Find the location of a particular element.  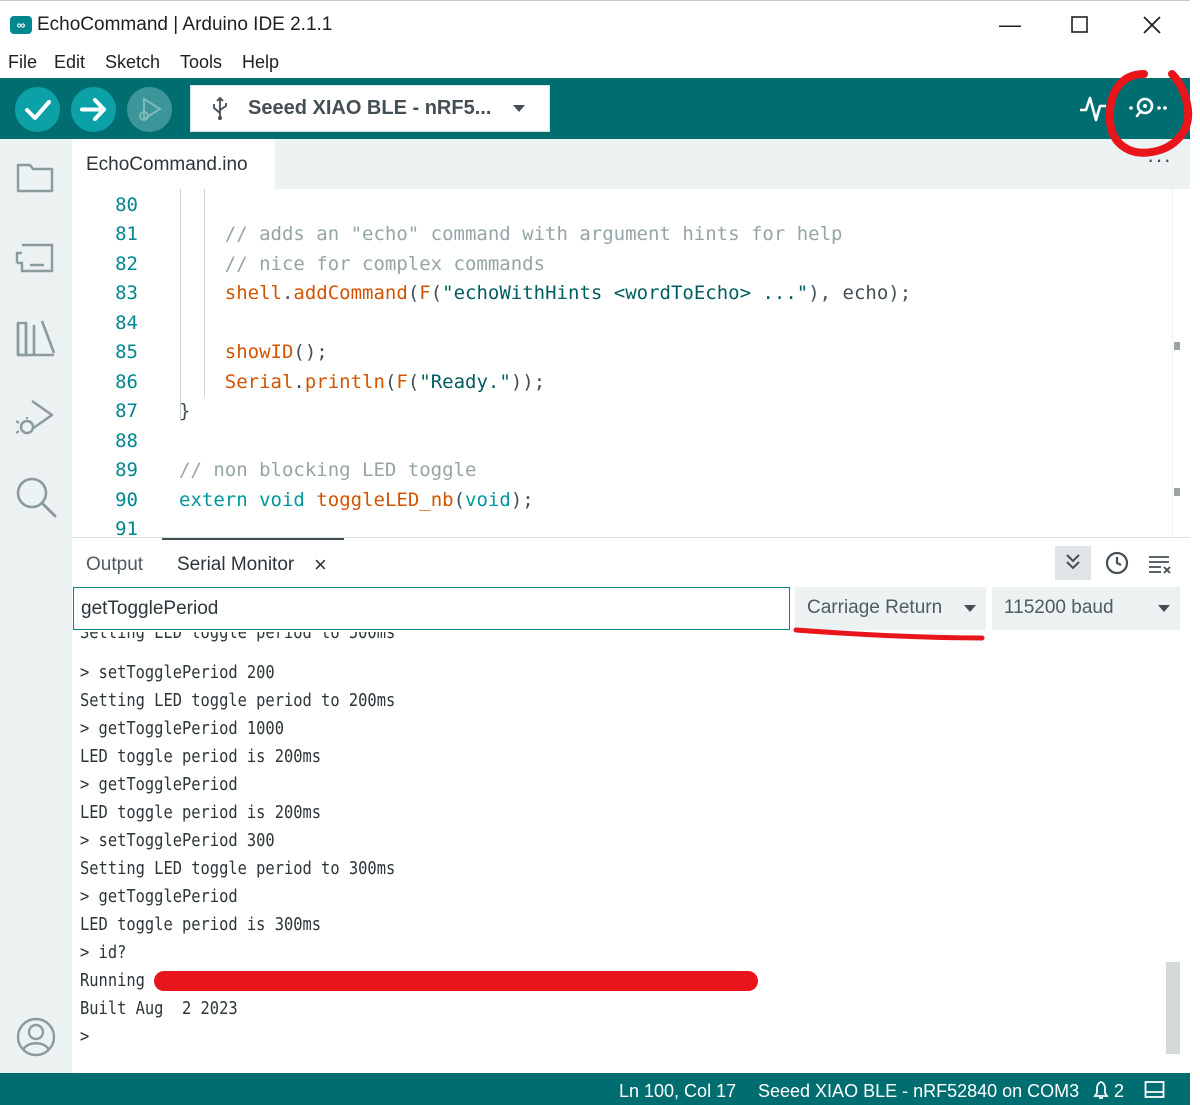

tab-output: Output is located at coordinates (114, 565).